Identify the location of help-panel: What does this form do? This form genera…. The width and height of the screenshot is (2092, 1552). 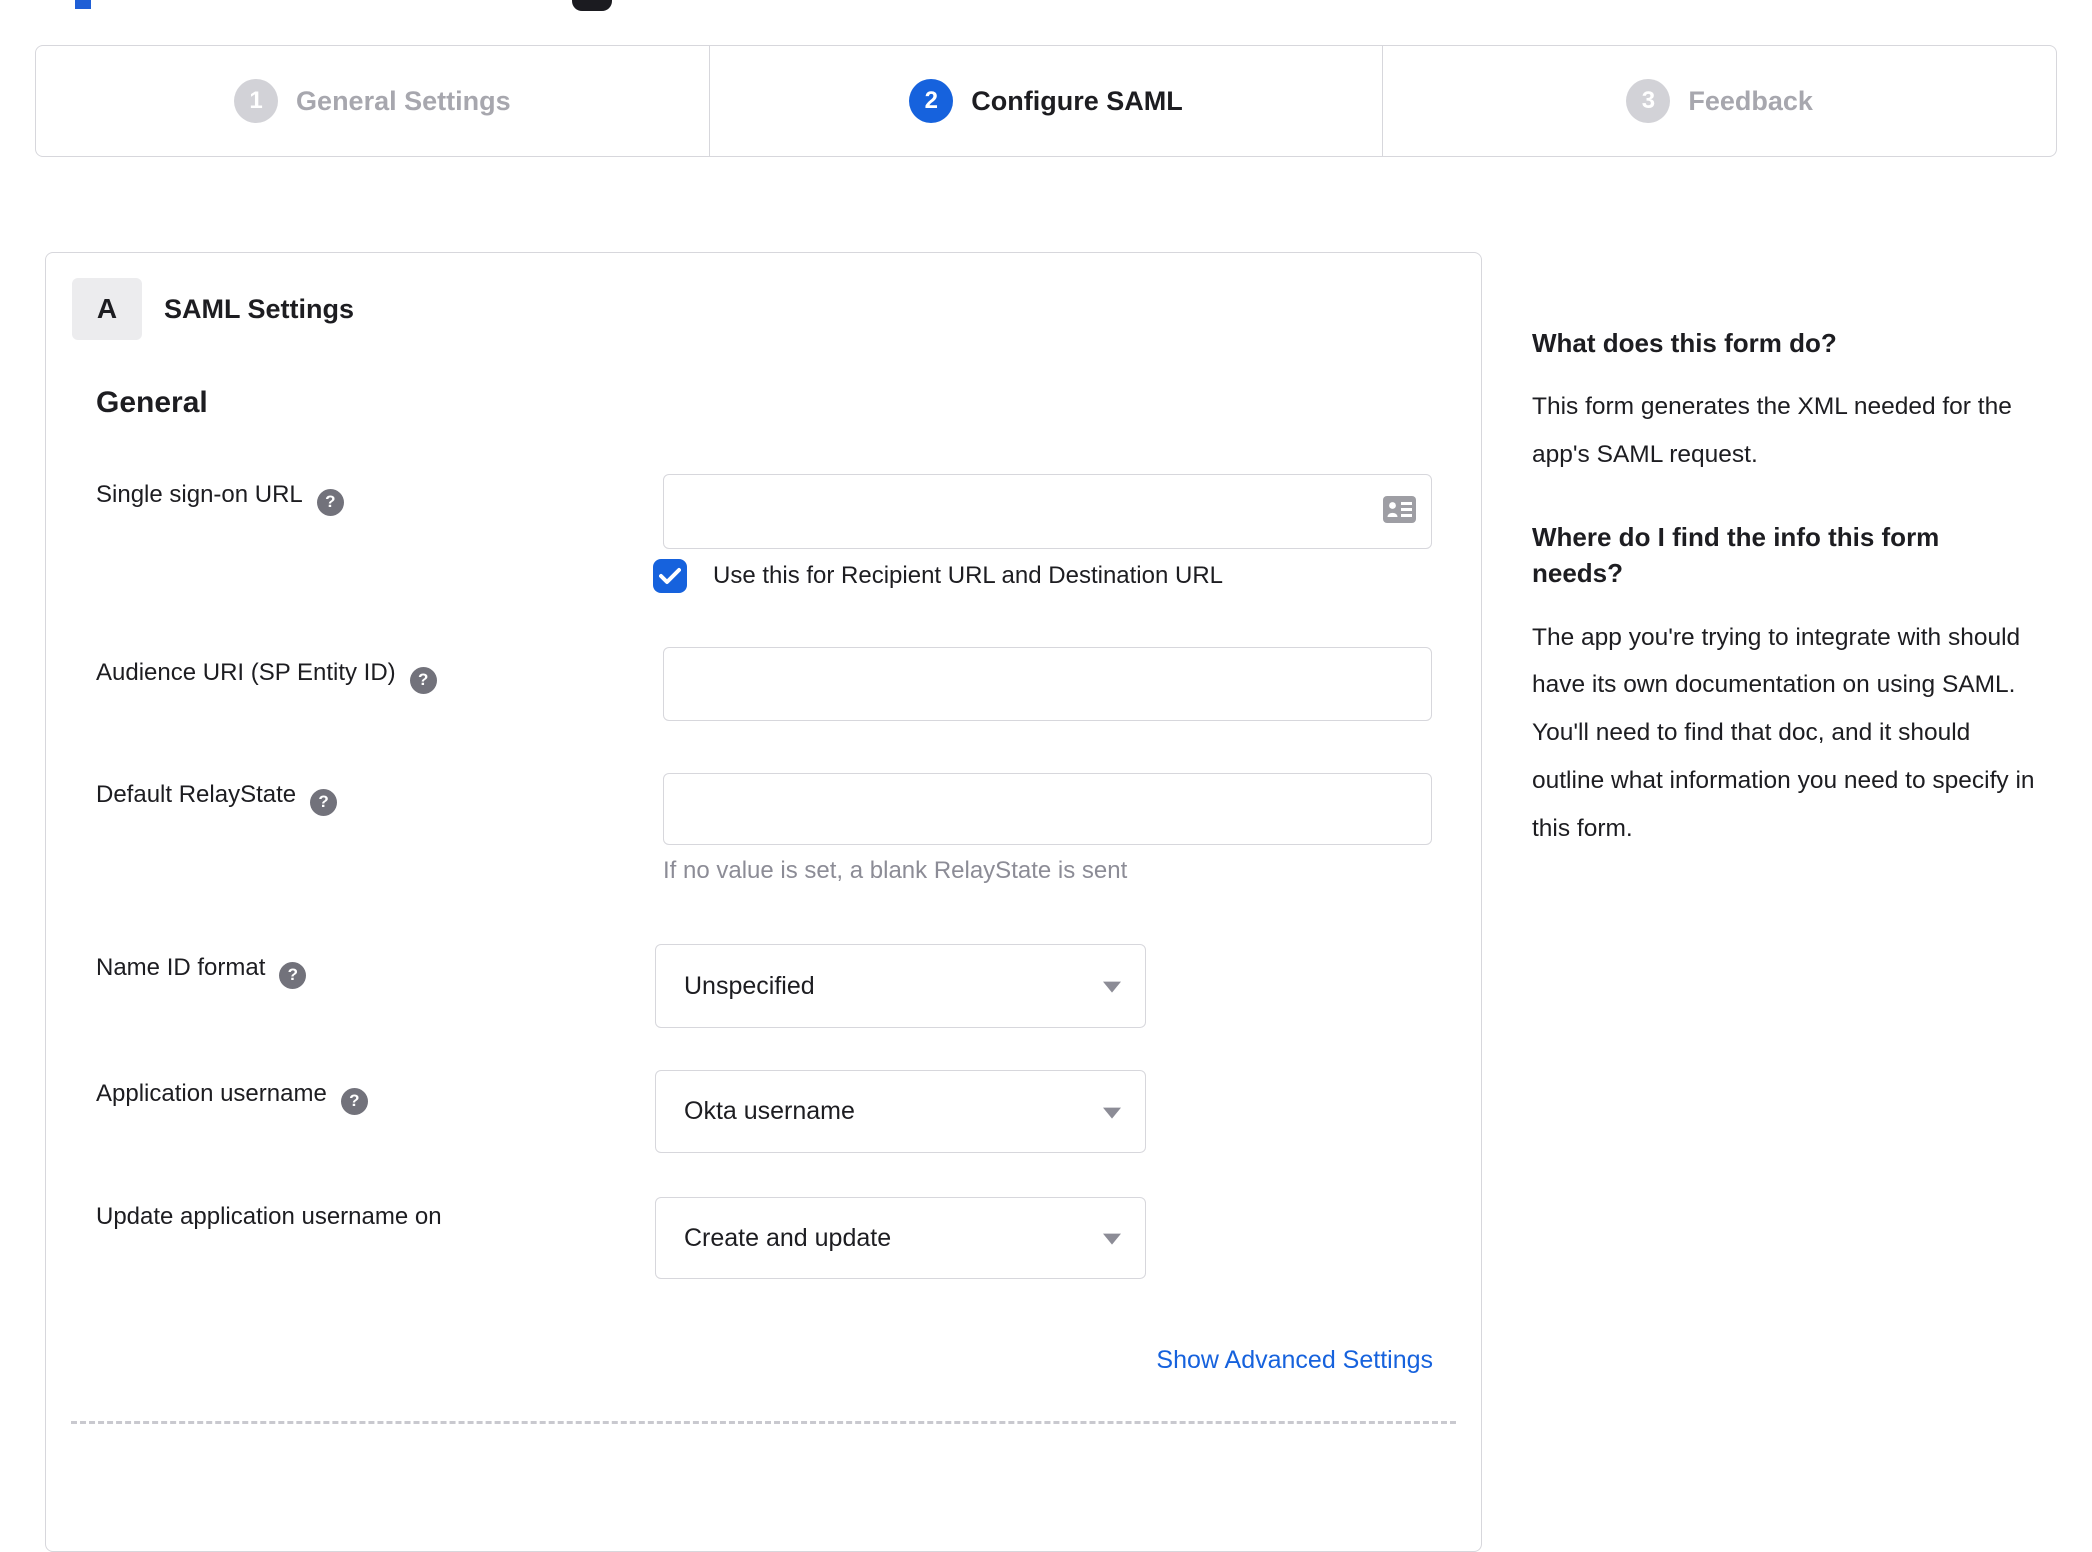
(1784, 609).